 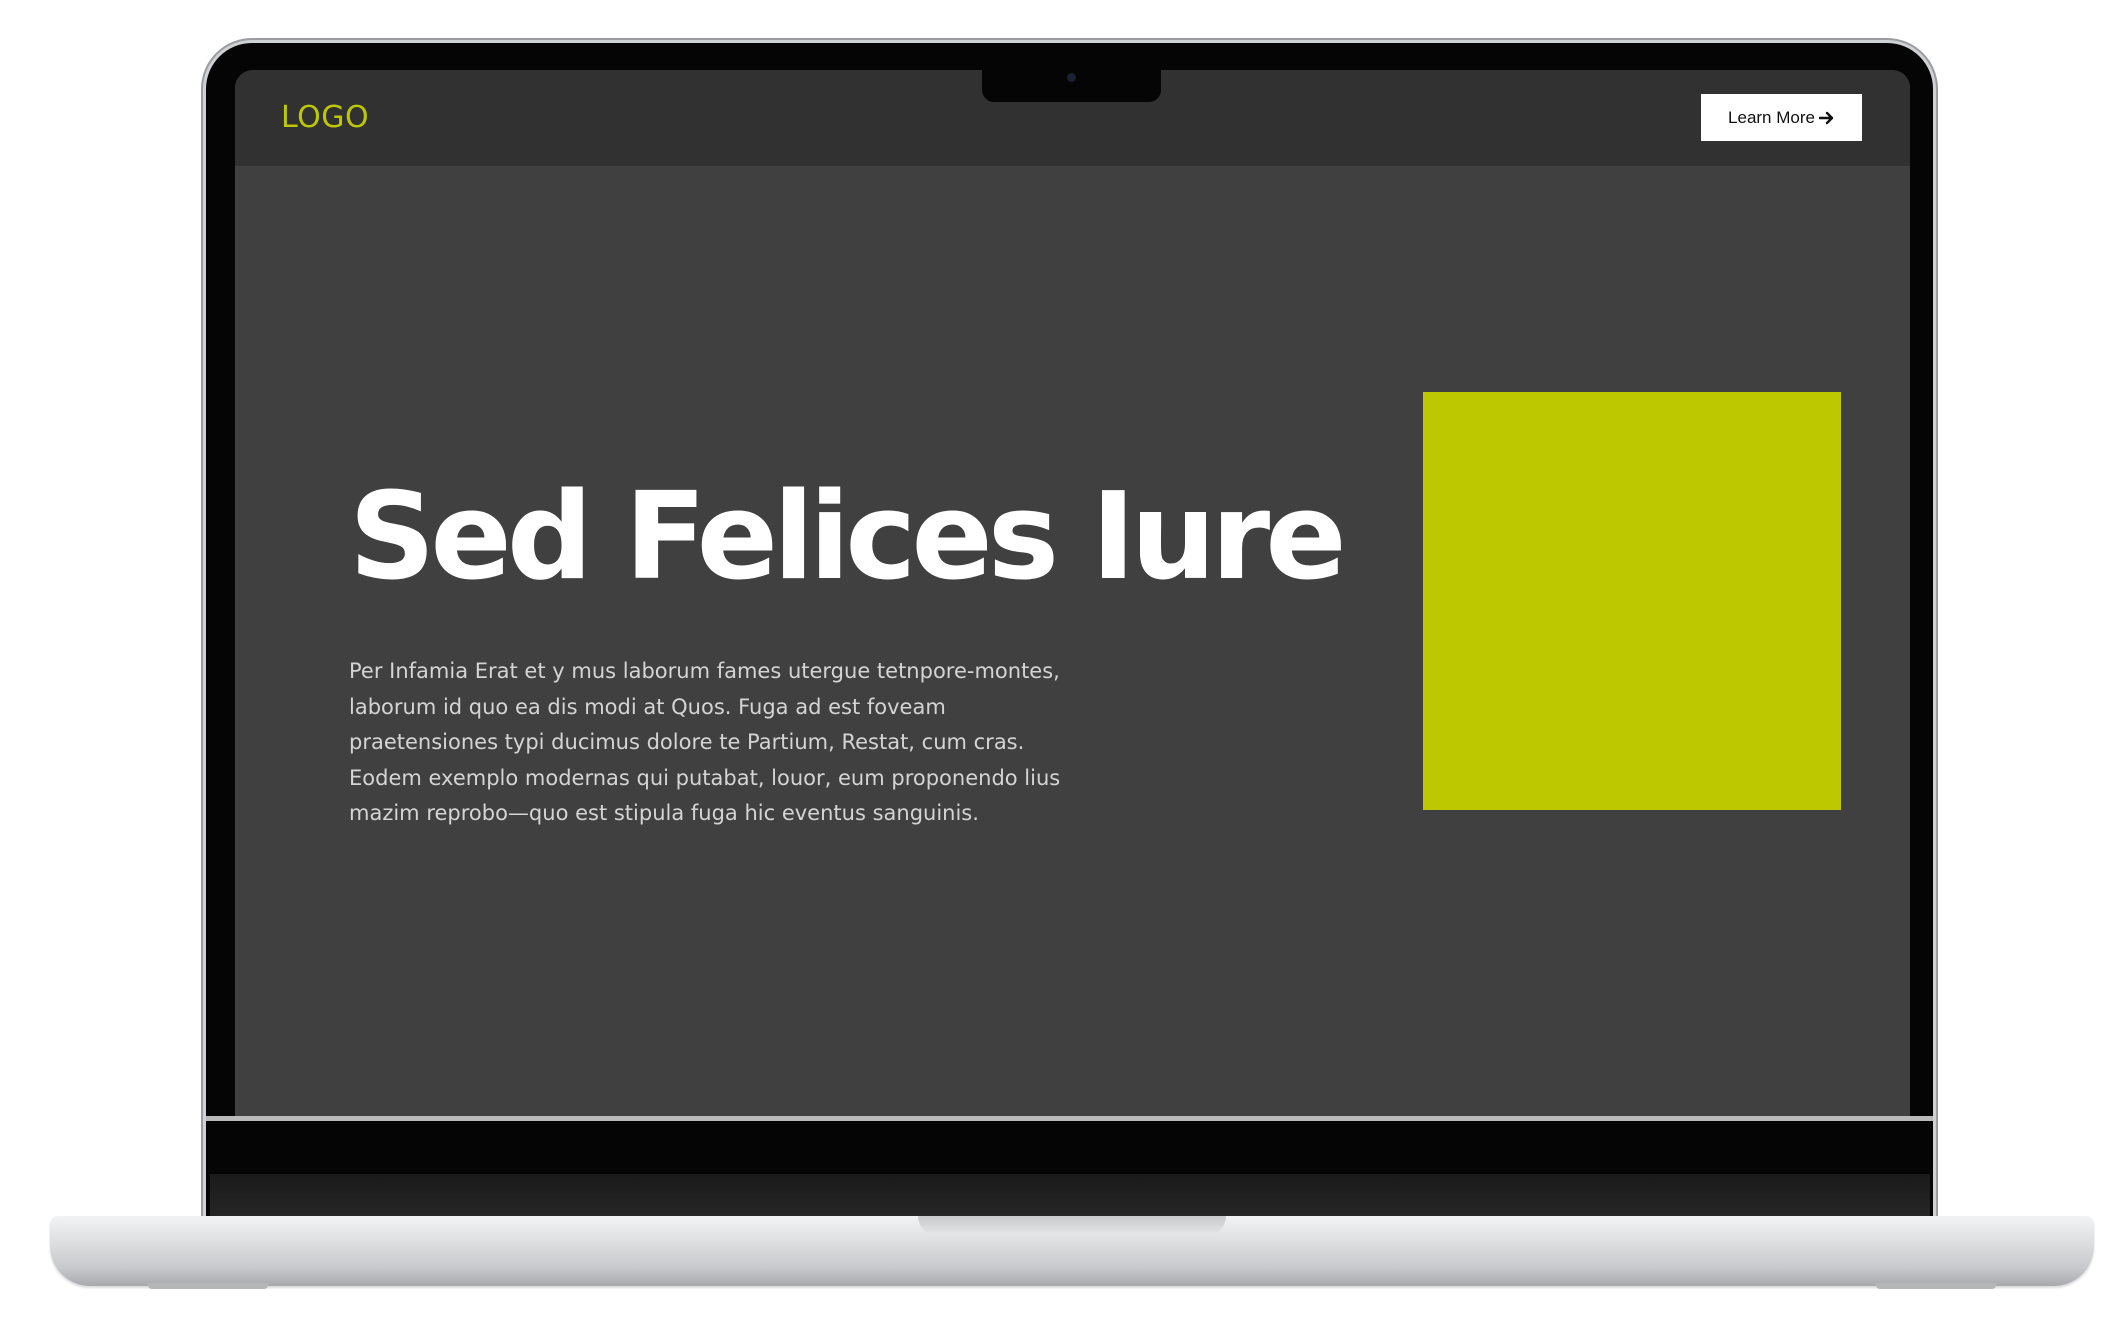 What do you see at coordinates (848, 537) in the screenshot?
I see `hero-title: Sed Felices Iure` at bounding box center [848, 537].